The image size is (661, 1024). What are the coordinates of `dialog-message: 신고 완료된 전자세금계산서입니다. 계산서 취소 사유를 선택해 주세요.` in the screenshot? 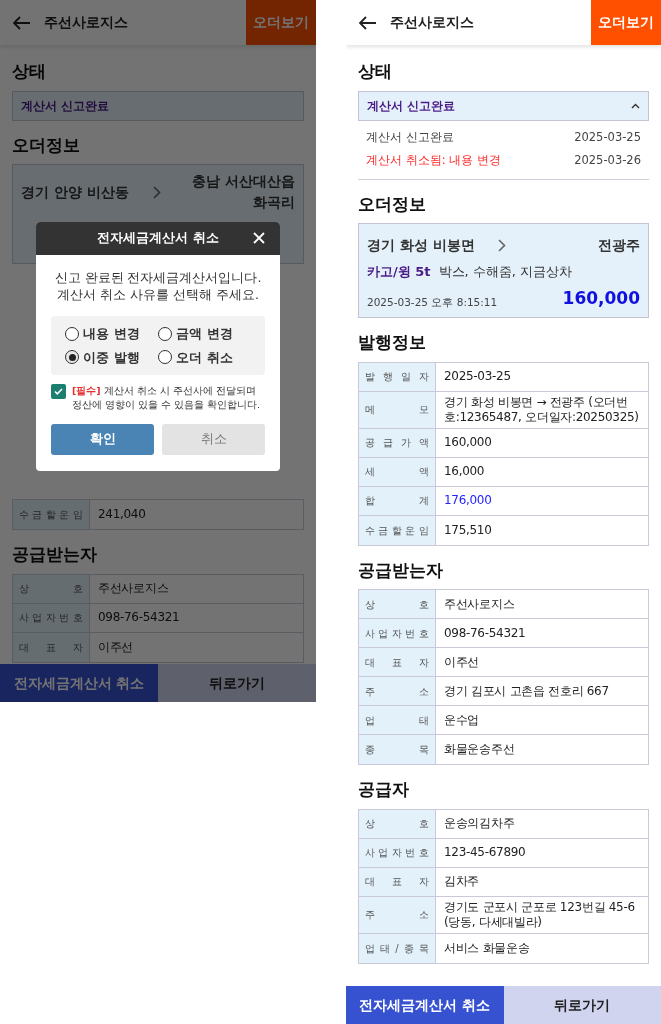 It's located at (158, 286).